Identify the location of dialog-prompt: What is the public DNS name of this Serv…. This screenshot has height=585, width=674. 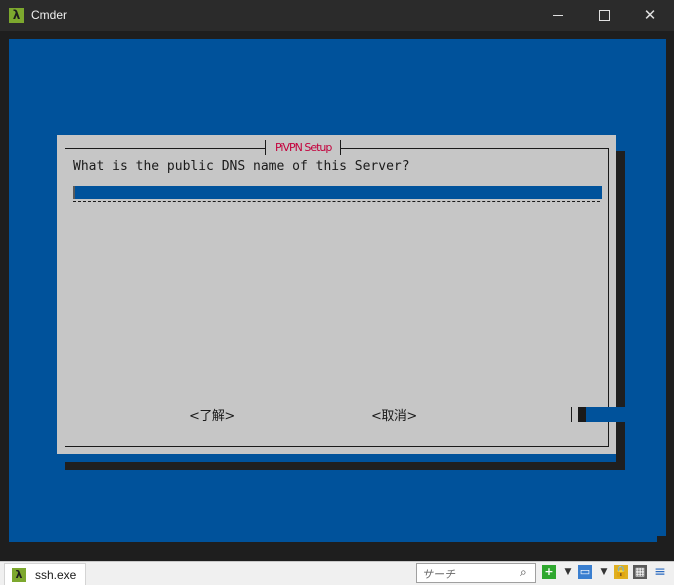
(241, 166).